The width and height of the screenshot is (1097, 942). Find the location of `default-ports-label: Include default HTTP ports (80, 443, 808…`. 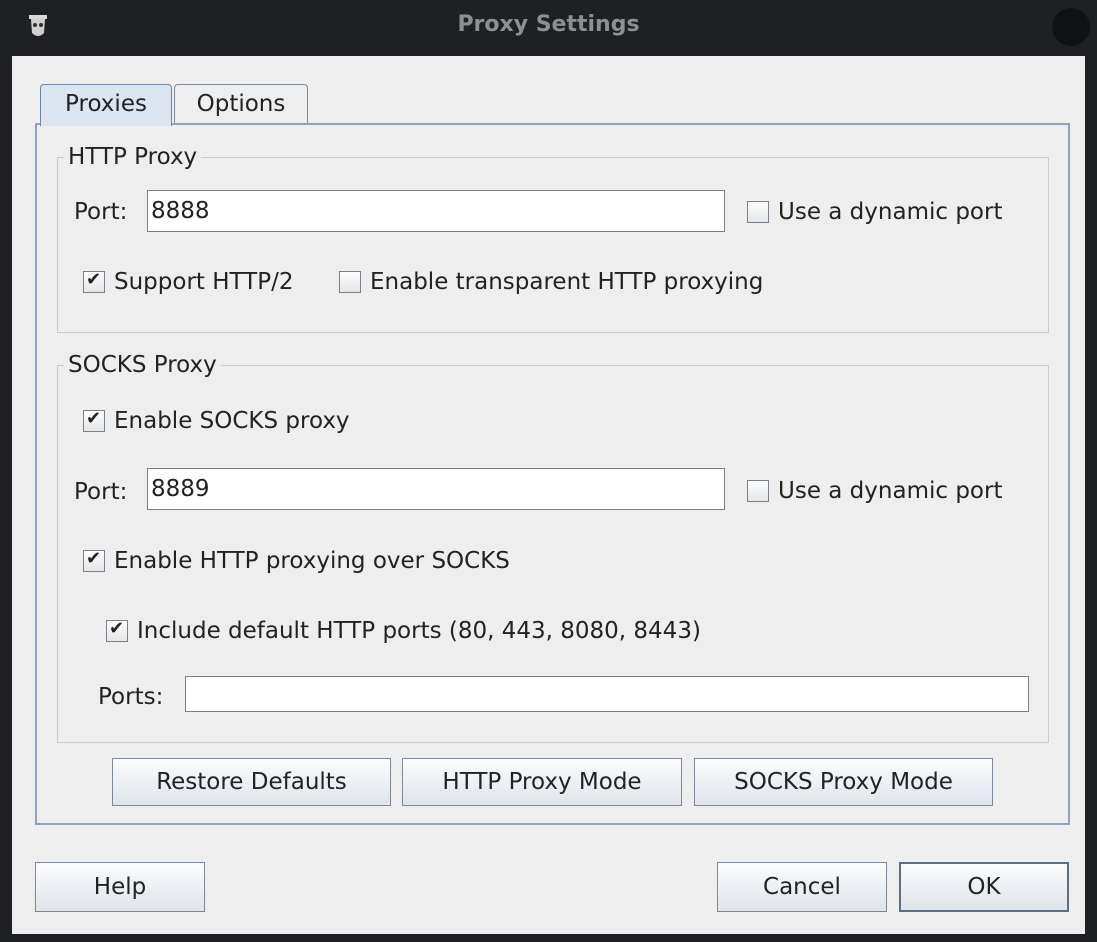

default-ports-label: Include default HTTP ports (80, 443, 808… is located at coordinates (419, 631).